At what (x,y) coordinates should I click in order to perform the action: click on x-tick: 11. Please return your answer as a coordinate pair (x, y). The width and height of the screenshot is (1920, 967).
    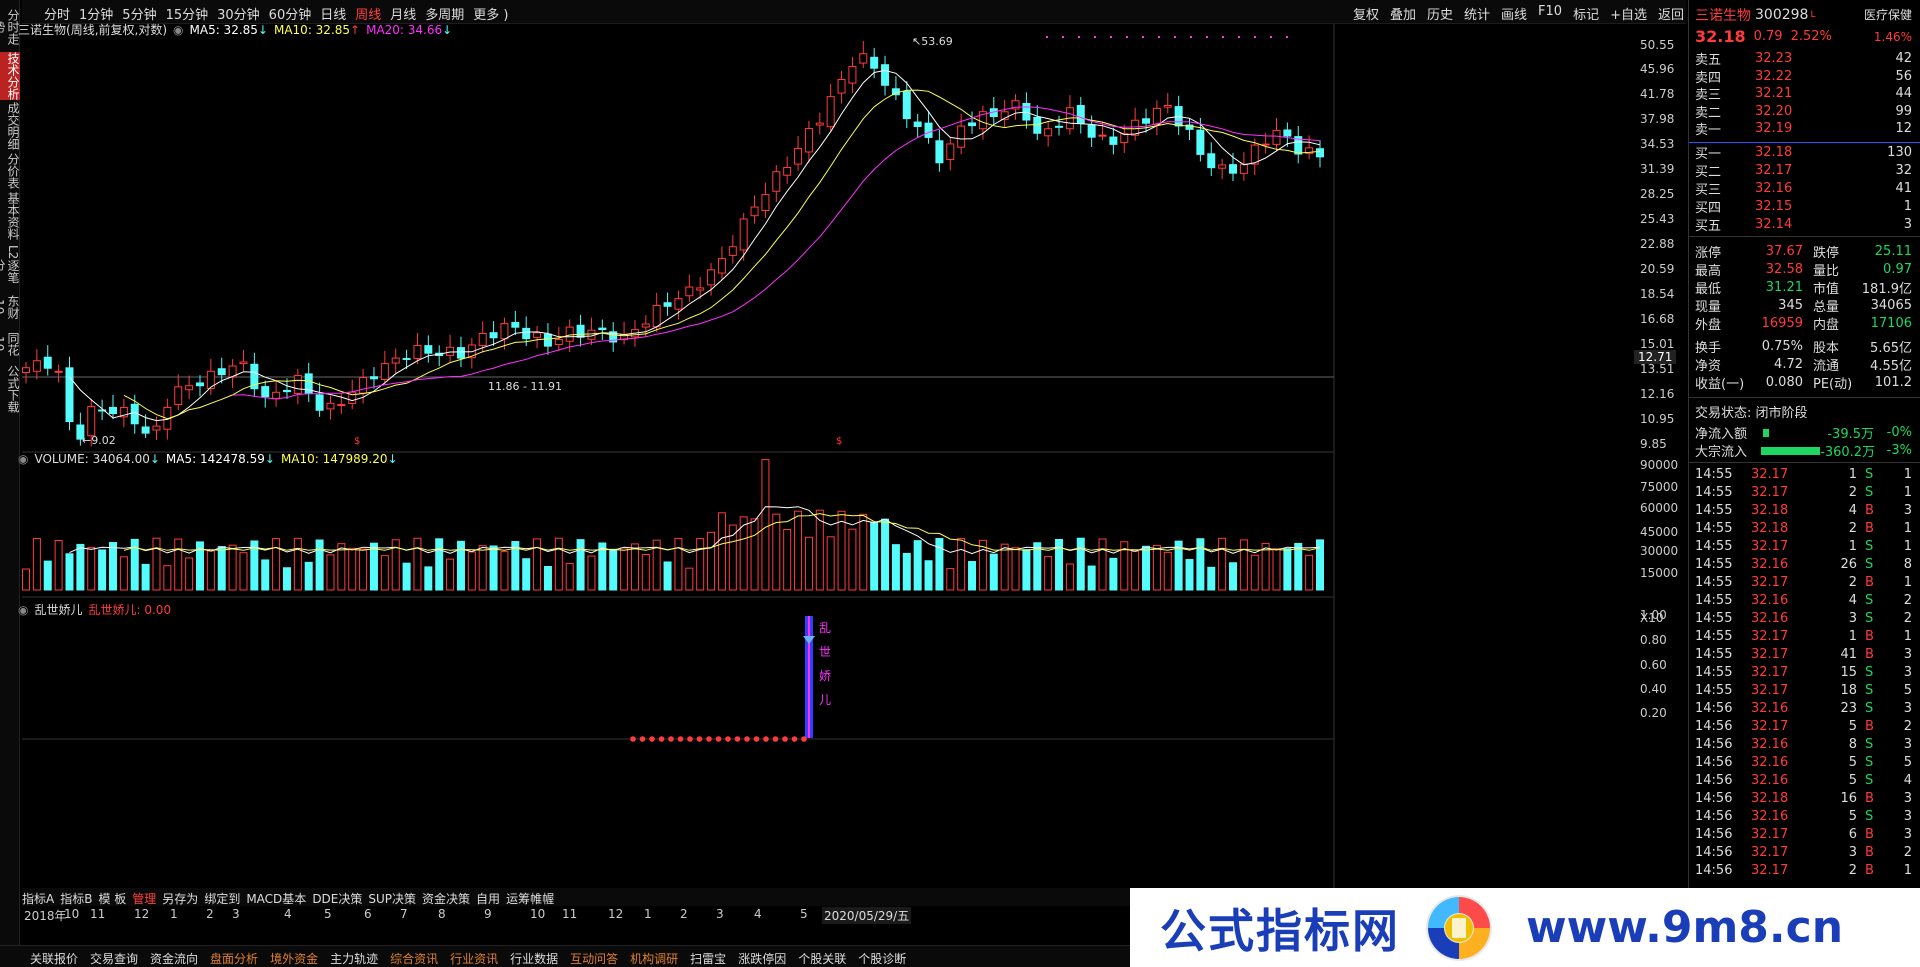
    Looking at the image, I should click on (98, 914).